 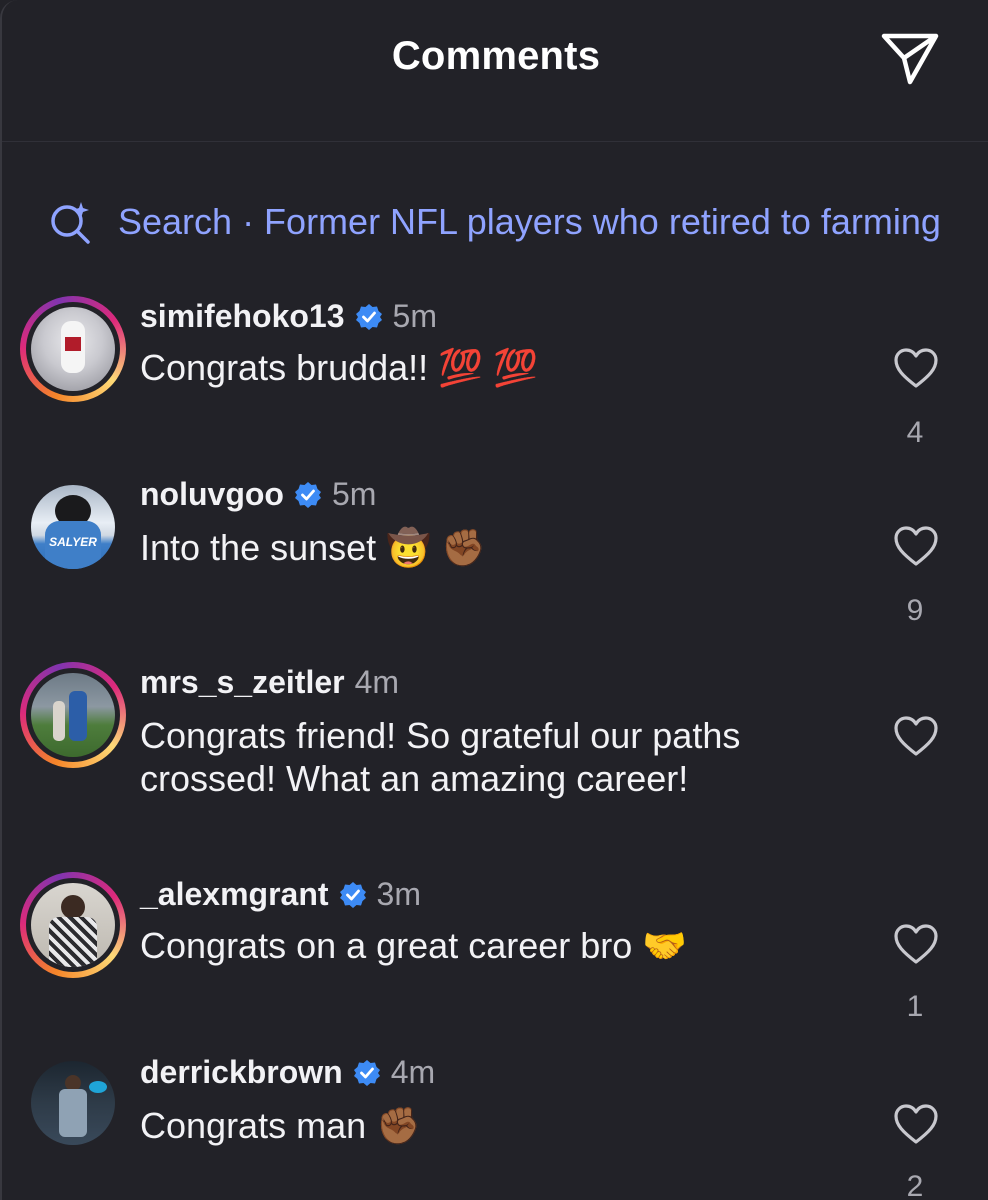 What do you see at coordinates (414, 945) in the screenshot?
I see `comment-text: Congrats on a great career bro 🤝` at bounding box center [414, 945].